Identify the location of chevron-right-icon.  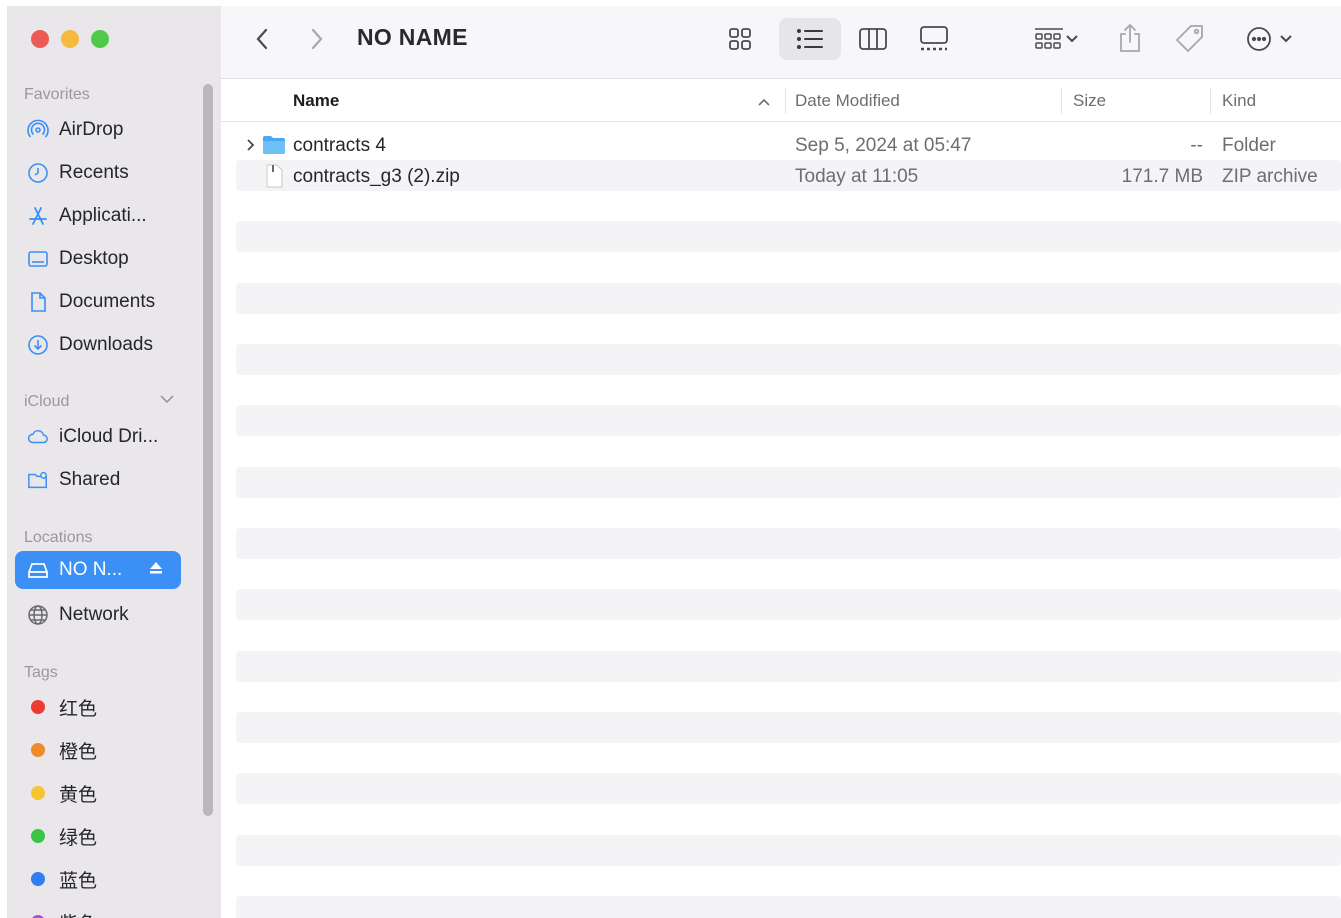
(317, 39).